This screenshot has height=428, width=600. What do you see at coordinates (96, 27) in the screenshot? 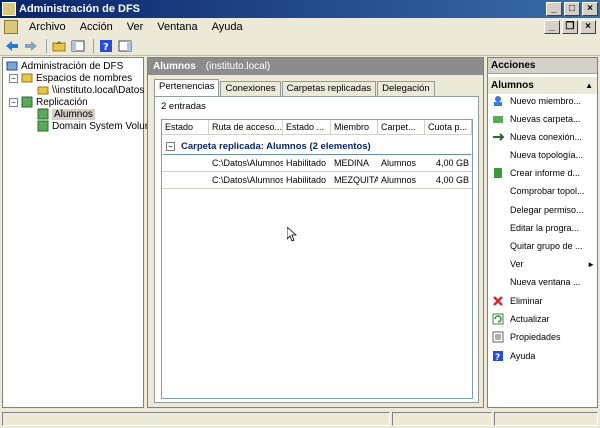
I see `menu-accion: Acción` at bounding box center [96, 27].